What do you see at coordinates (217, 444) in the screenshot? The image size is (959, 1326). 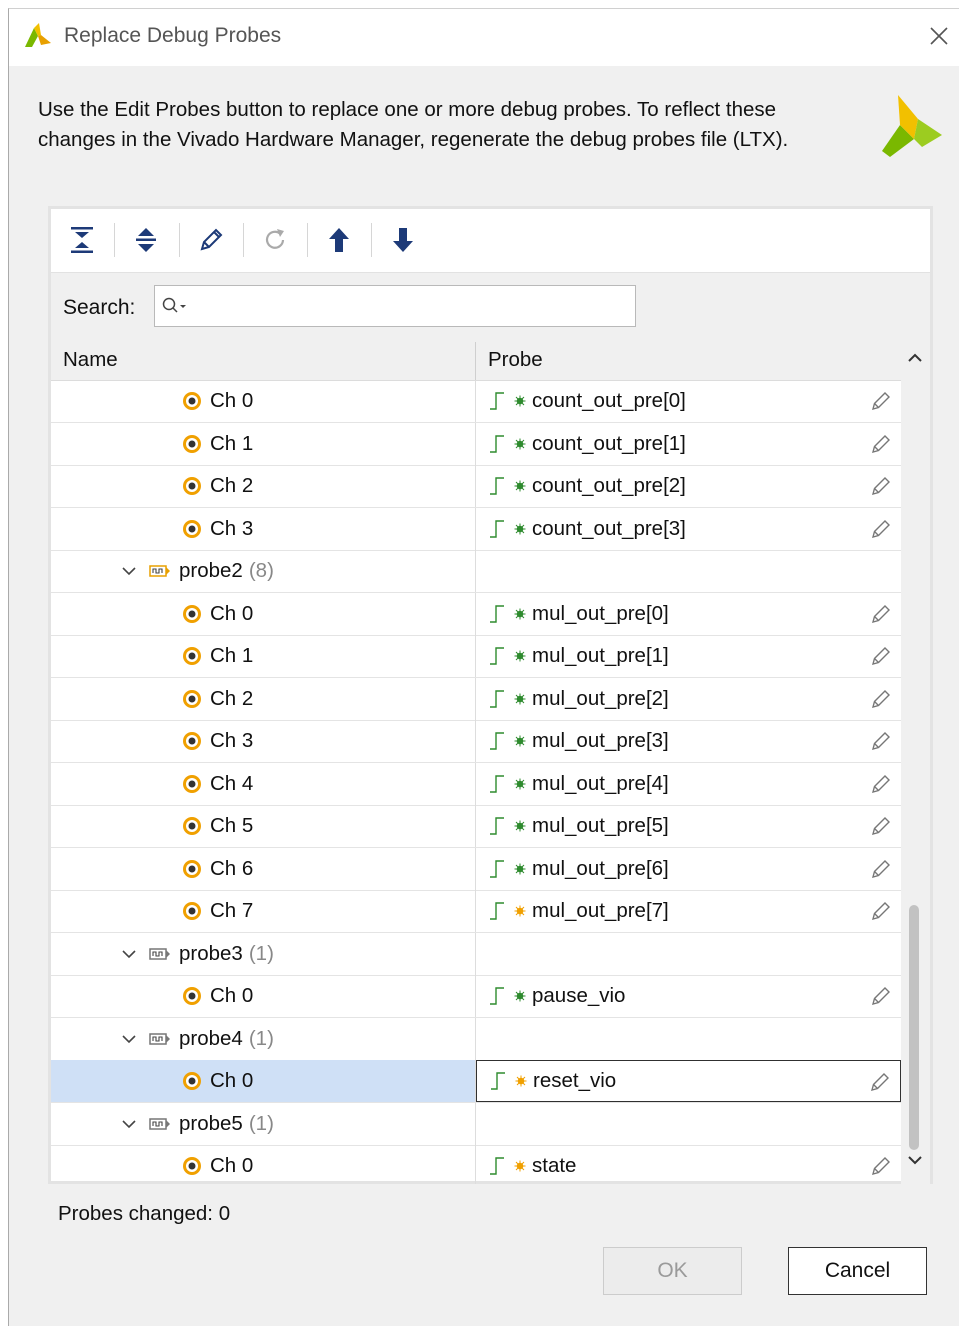 I see `channel-cell: Ch 1` at bounding box center [217, 444].